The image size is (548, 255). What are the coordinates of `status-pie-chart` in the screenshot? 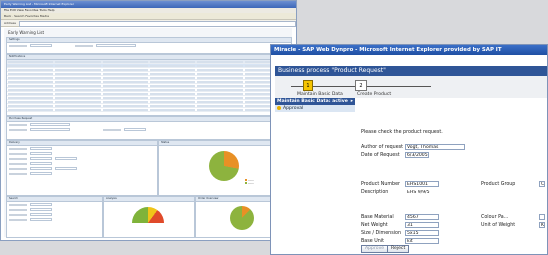 It's located at (224, 166).